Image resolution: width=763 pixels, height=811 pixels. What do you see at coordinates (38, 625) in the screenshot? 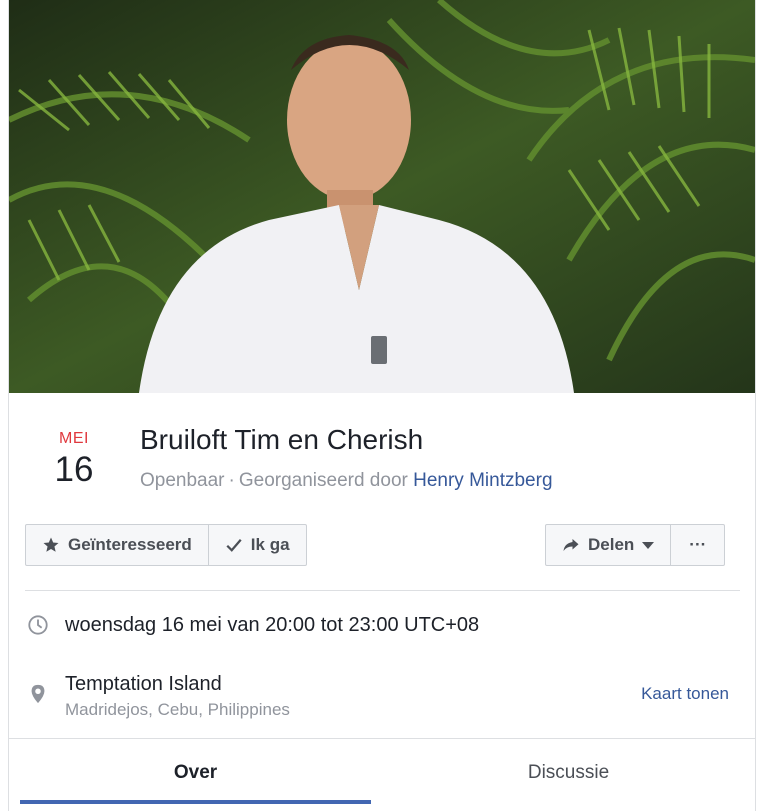
I see `clock-icon` at bounding box center [38, 625].